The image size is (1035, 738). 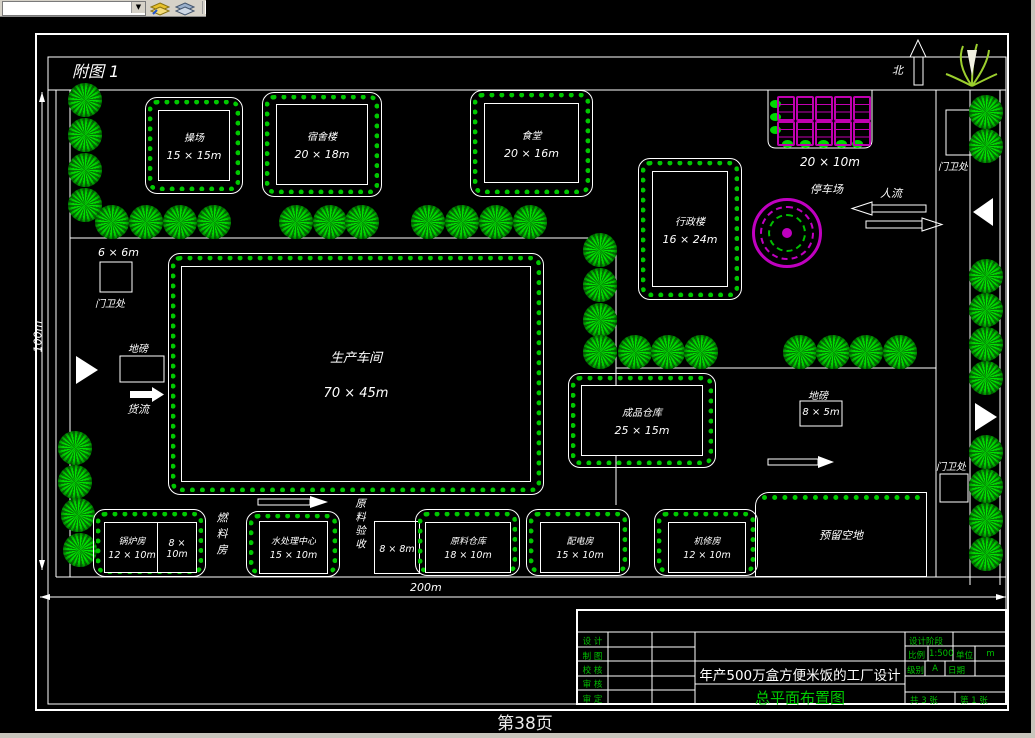 I want to click on parking-dims-label: 20 × 10m, so click(x=830, y=162).